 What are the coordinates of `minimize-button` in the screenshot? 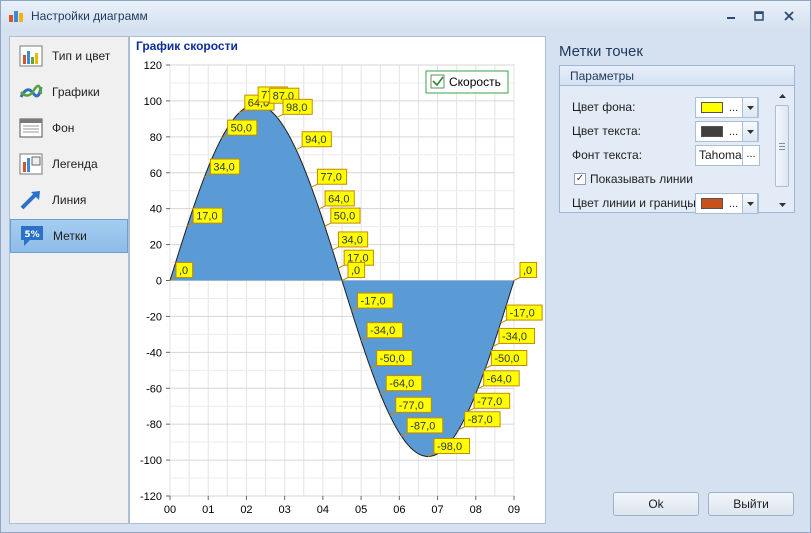 It's located at (731, 16).